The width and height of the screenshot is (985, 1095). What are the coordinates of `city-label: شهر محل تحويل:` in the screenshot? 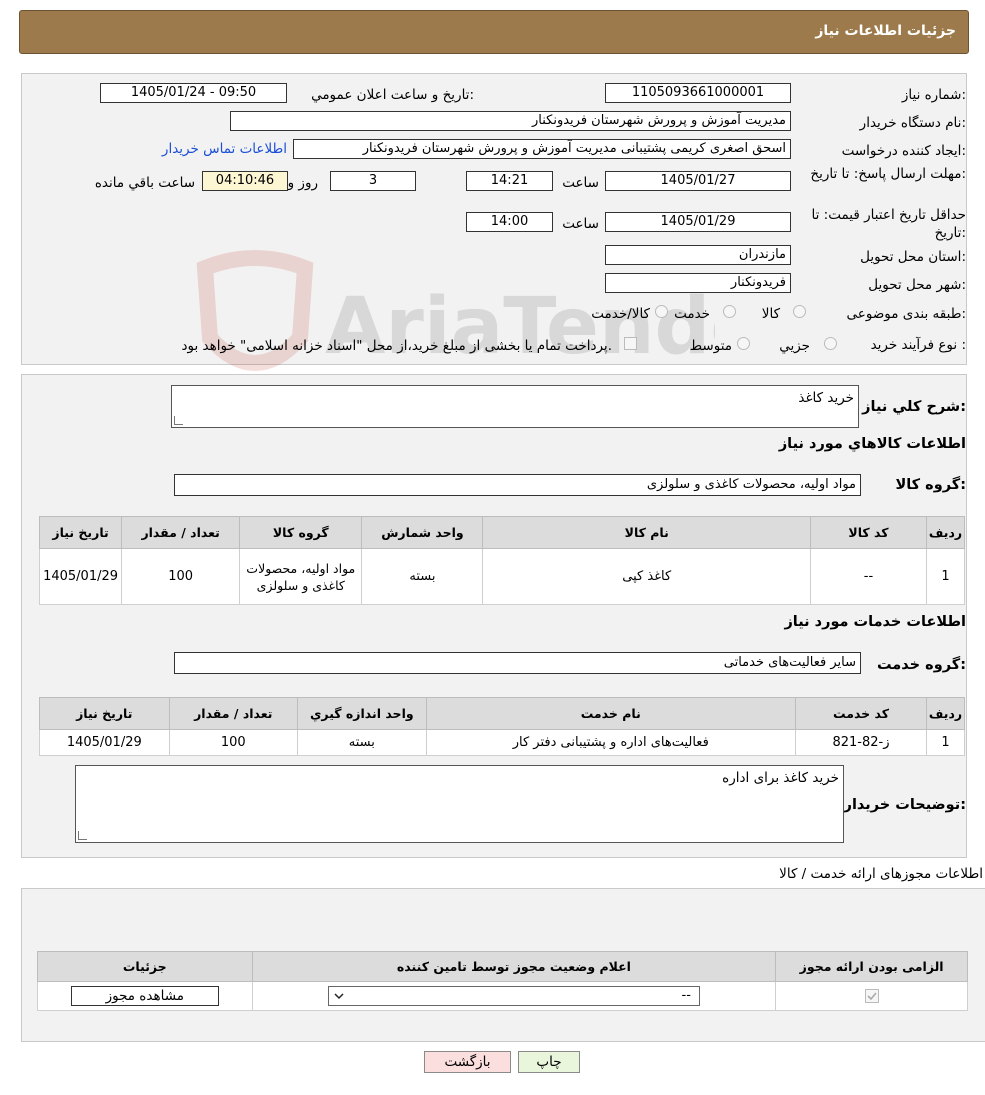 It's located at (917, 285).